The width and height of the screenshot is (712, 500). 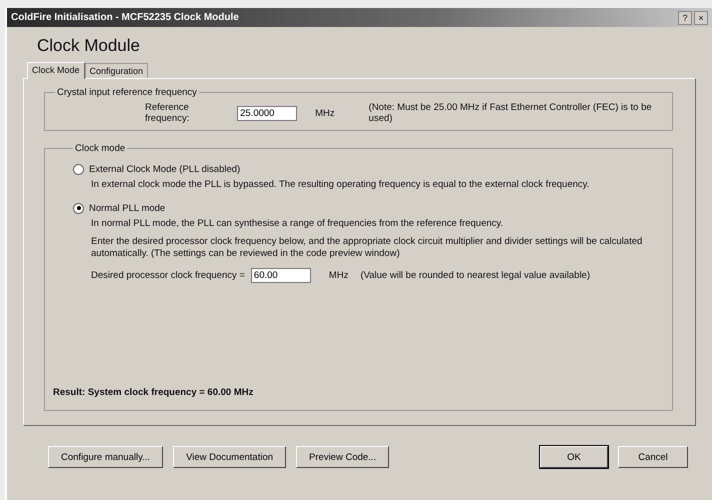 What do you see at coordinates (701, 17) in the screenshot?
I see `close-button: ×` at bounding box center [701, 17].